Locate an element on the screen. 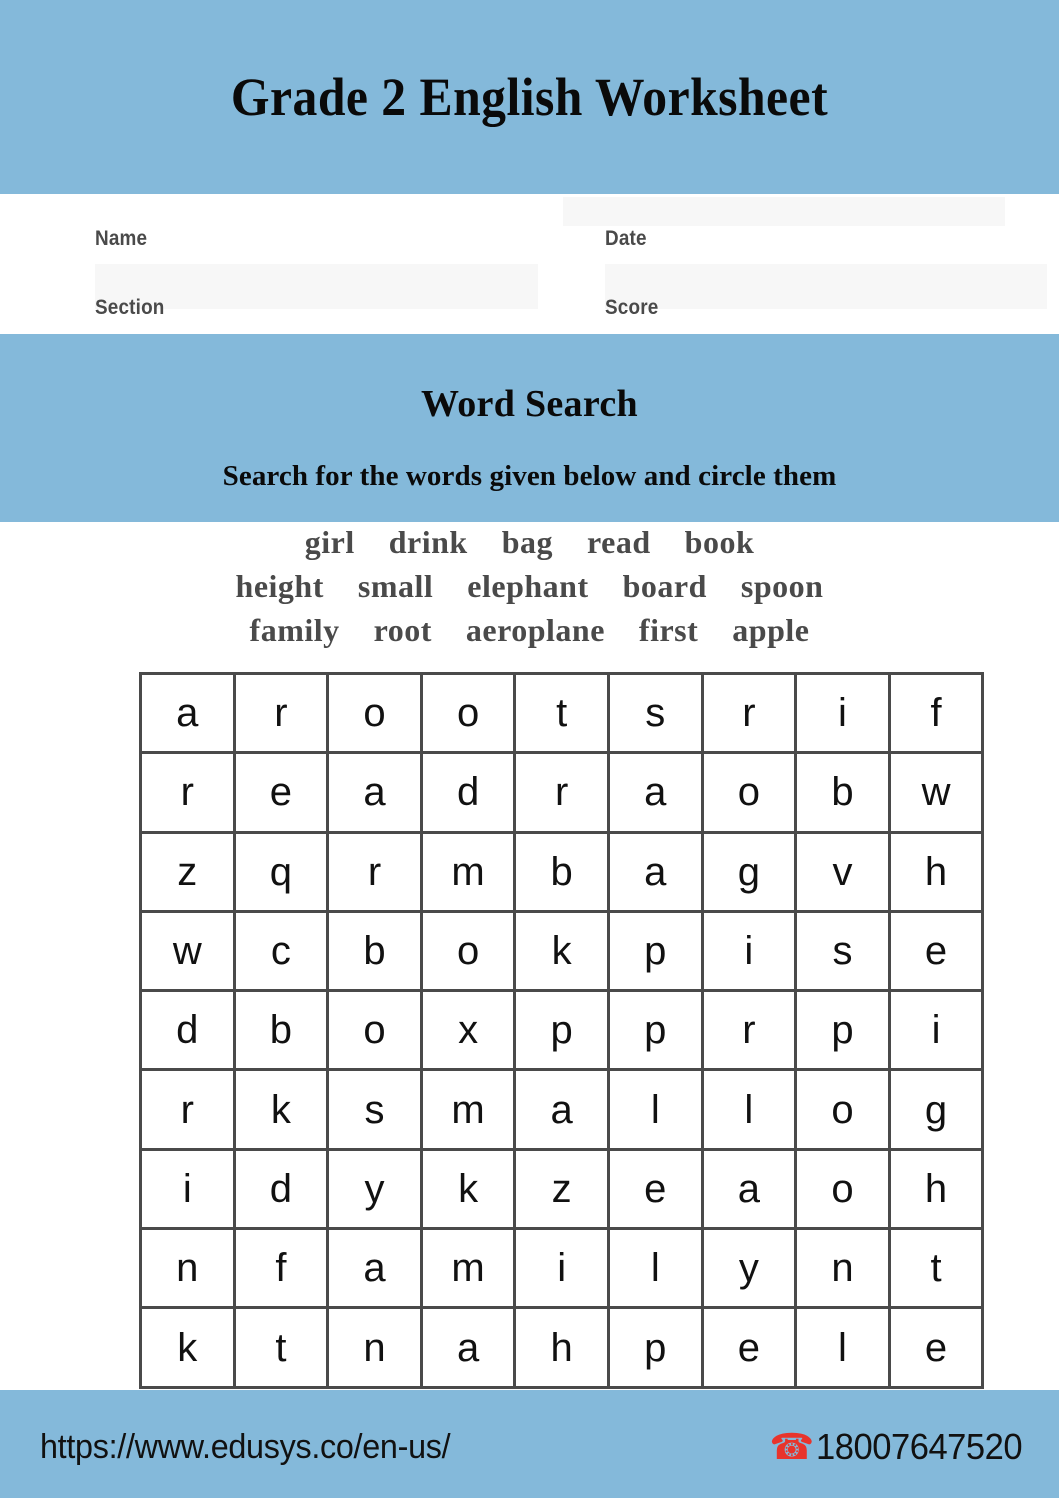 The height and width of the screenshot is (1498, 1059). website-url: https://www.edusys.co/en-us/ is located at coordinates (245, 1447).